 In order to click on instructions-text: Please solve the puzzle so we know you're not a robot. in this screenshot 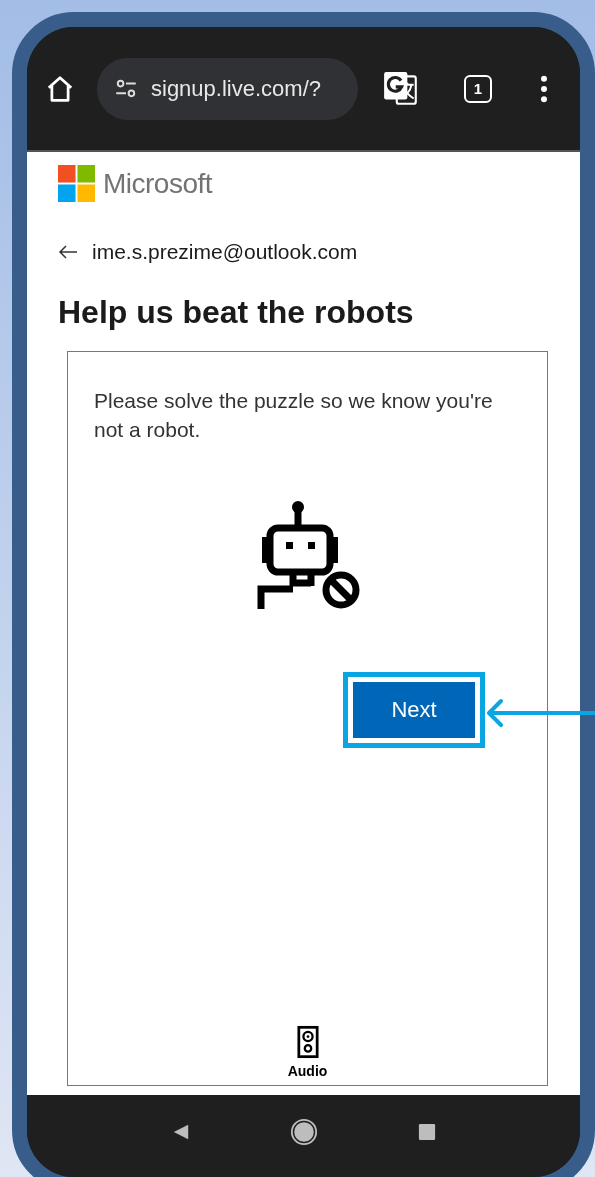, I will do `click(294, 415)`.